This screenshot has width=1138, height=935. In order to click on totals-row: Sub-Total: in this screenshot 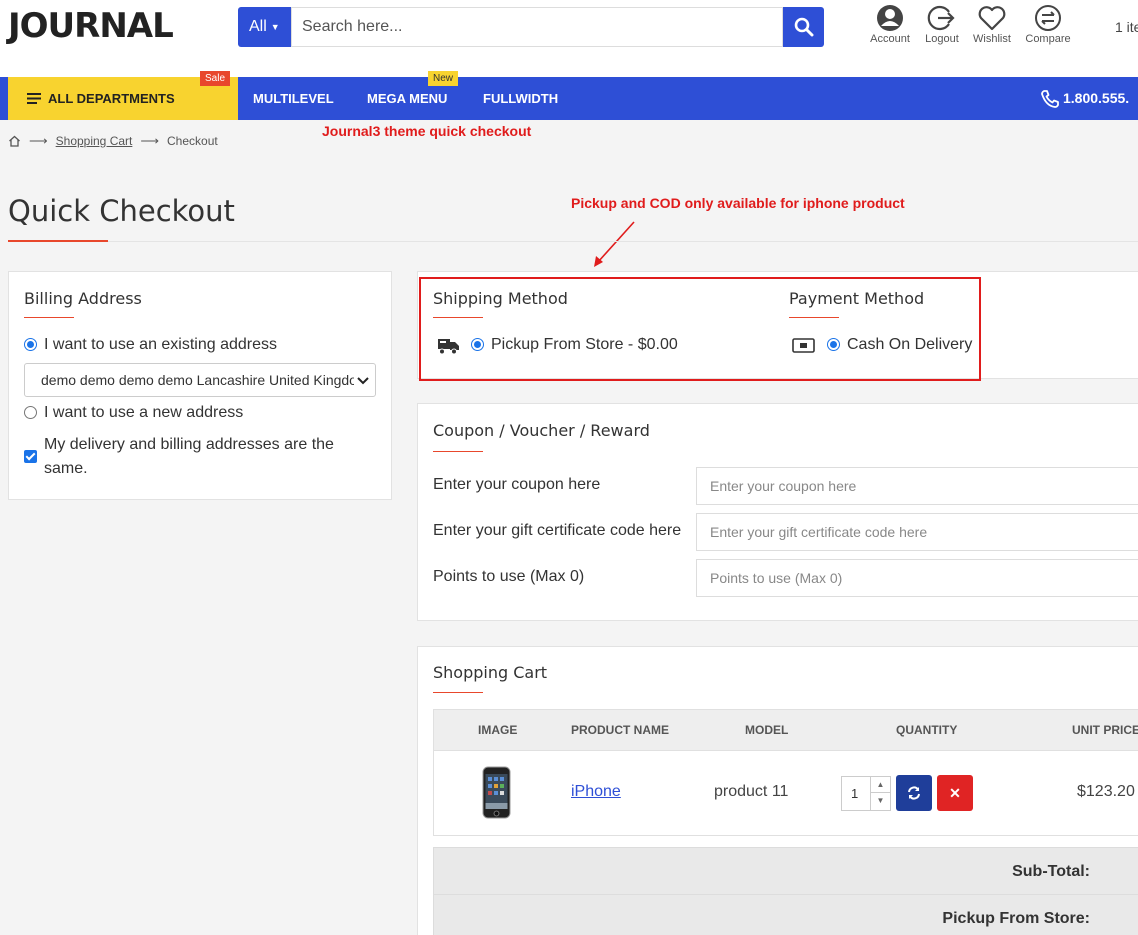, I will do `click(786, 871)`.